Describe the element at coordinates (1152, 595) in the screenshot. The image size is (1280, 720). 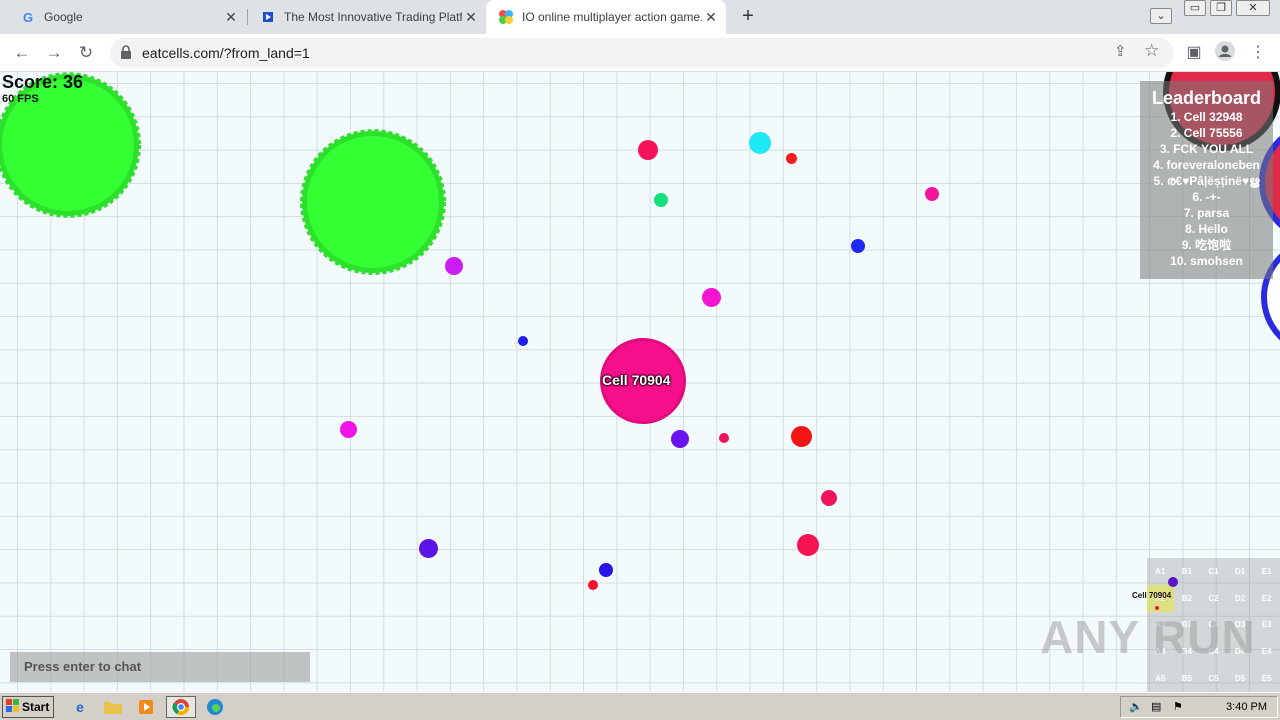
I see `minimap-player-label: Cell 70904` at that location.